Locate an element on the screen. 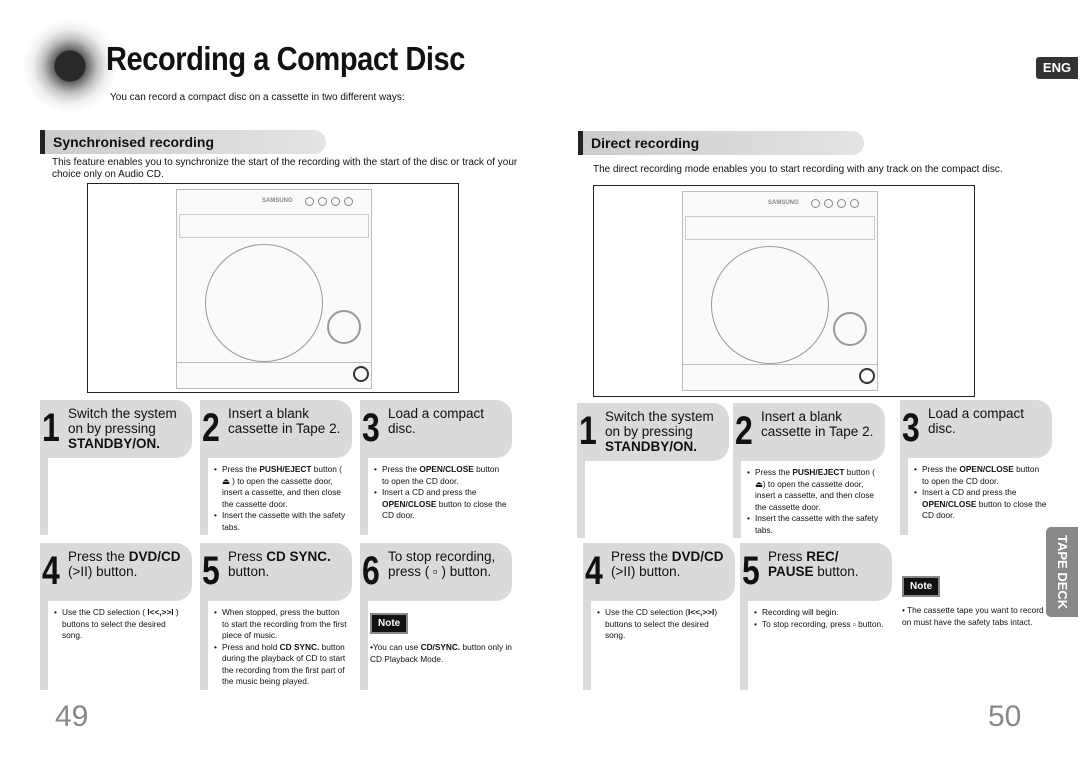  text: (>II) button. is located at coordinates (103, 571).